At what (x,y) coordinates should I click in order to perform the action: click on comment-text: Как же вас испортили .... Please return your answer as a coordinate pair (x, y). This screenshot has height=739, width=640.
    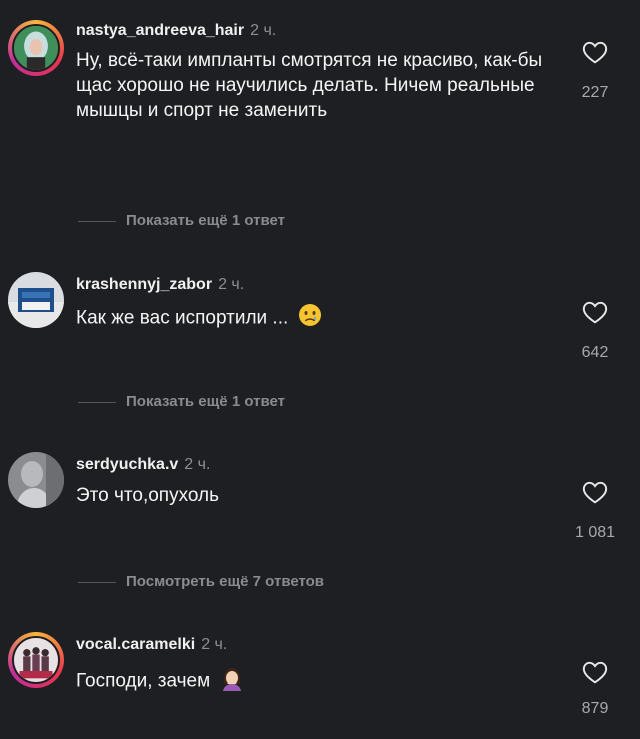
    Looking at the image, I should click on (182, 318).